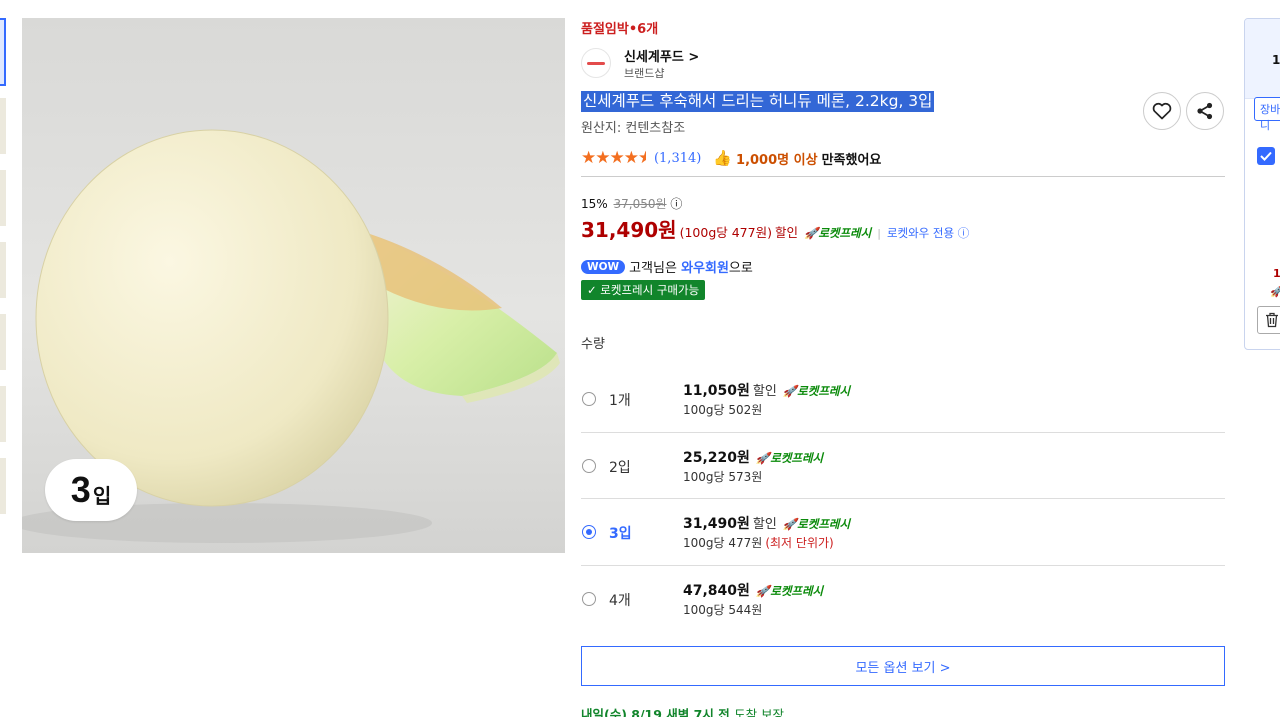 The width and height of the screenshot is (1280, 717). Describe the element at coordinates (613, 158) in the screenshot. I see `star-rating-icons: ★★★★★` at that location.